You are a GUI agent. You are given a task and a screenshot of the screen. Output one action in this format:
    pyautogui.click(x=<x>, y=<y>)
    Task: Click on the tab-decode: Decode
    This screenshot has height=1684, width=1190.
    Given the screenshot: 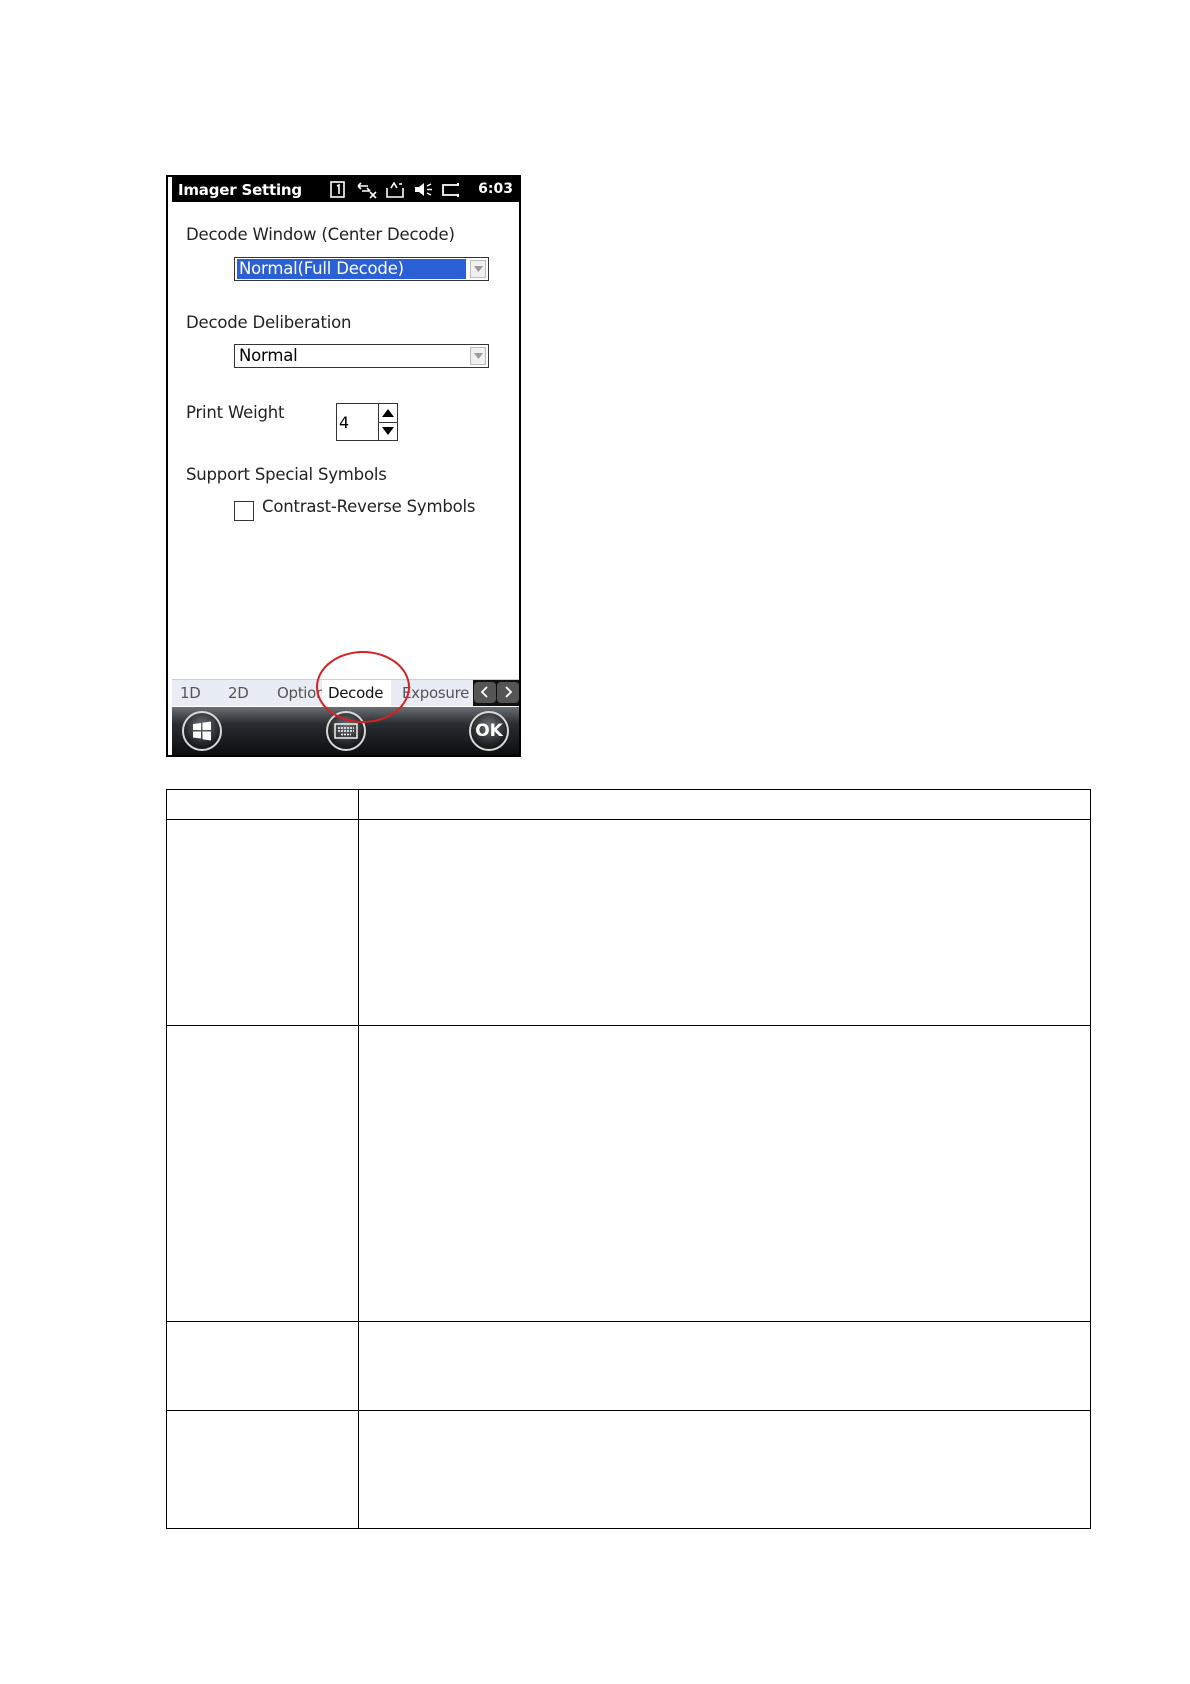 What is the action you would take?
    pyautogui.click(x=356, y=693)
    